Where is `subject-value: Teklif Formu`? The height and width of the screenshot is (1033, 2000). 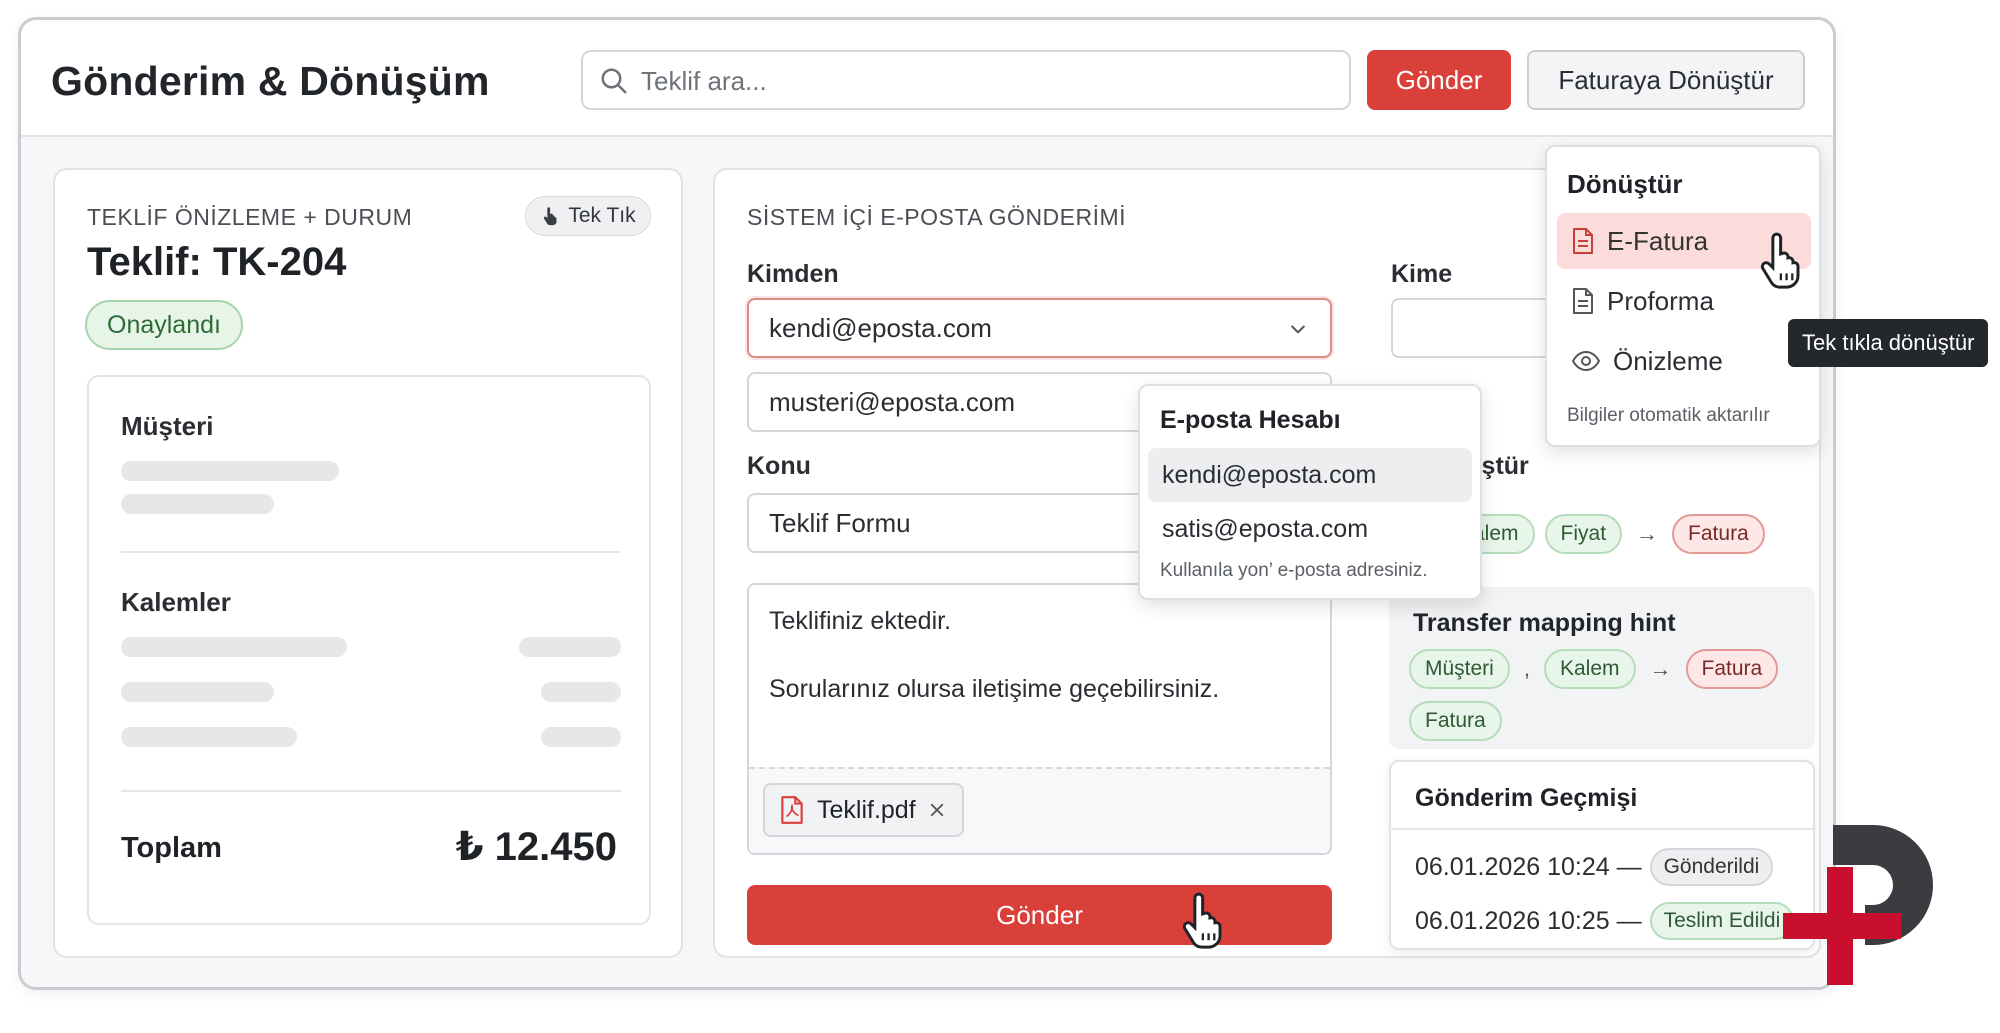 subject-value: Teklif Formu is located at coordinates (840, 522).